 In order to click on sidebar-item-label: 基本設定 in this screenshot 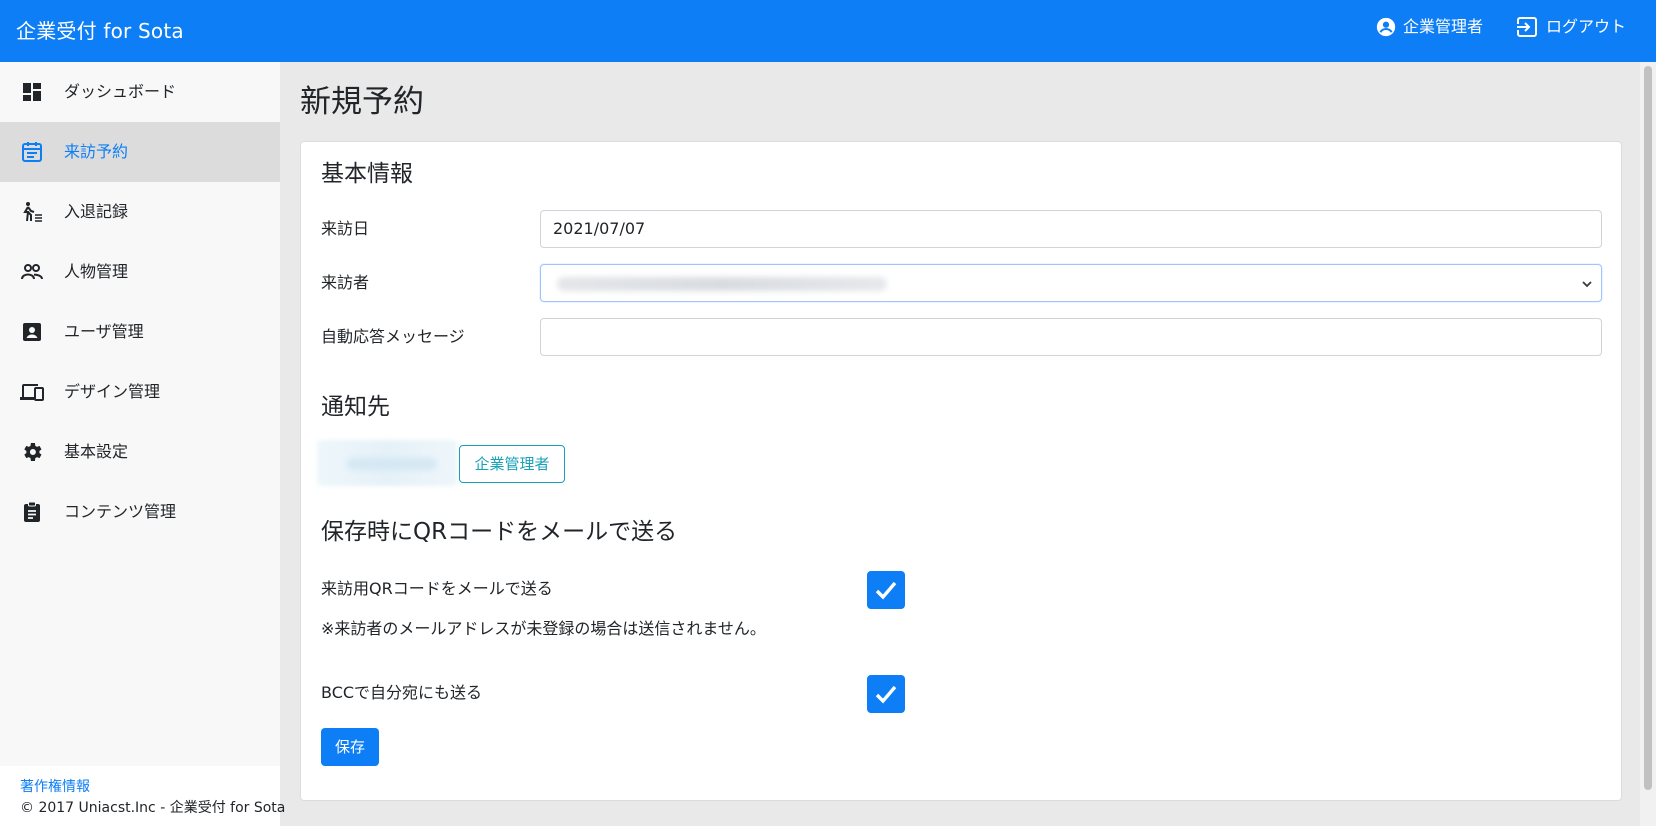, I will do `click(96, 451)`.